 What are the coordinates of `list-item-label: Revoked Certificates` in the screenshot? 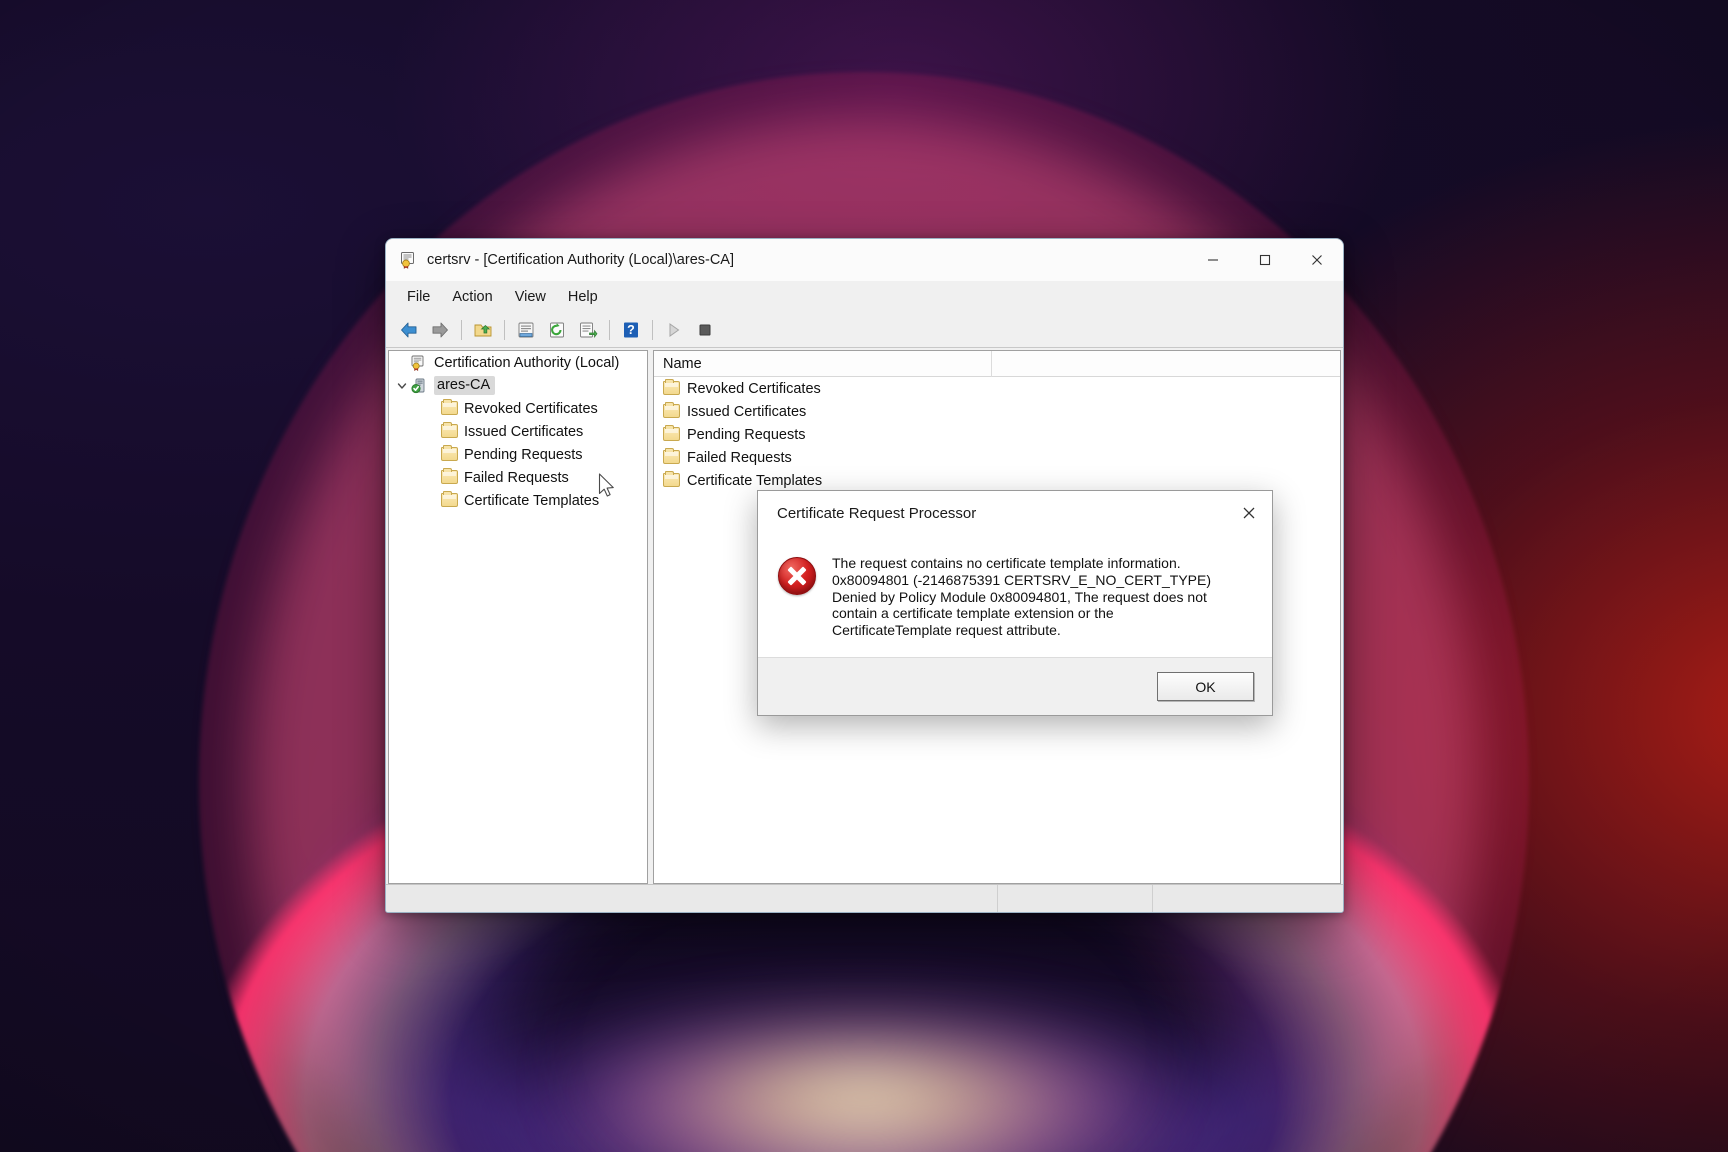 It's located at (754, 388).